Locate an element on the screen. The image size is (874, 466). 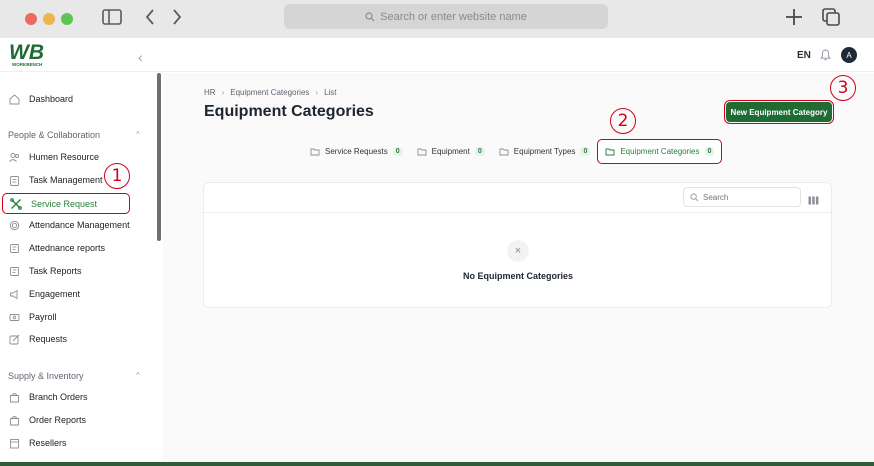
close-window-button is located at coordinates (31, 19).